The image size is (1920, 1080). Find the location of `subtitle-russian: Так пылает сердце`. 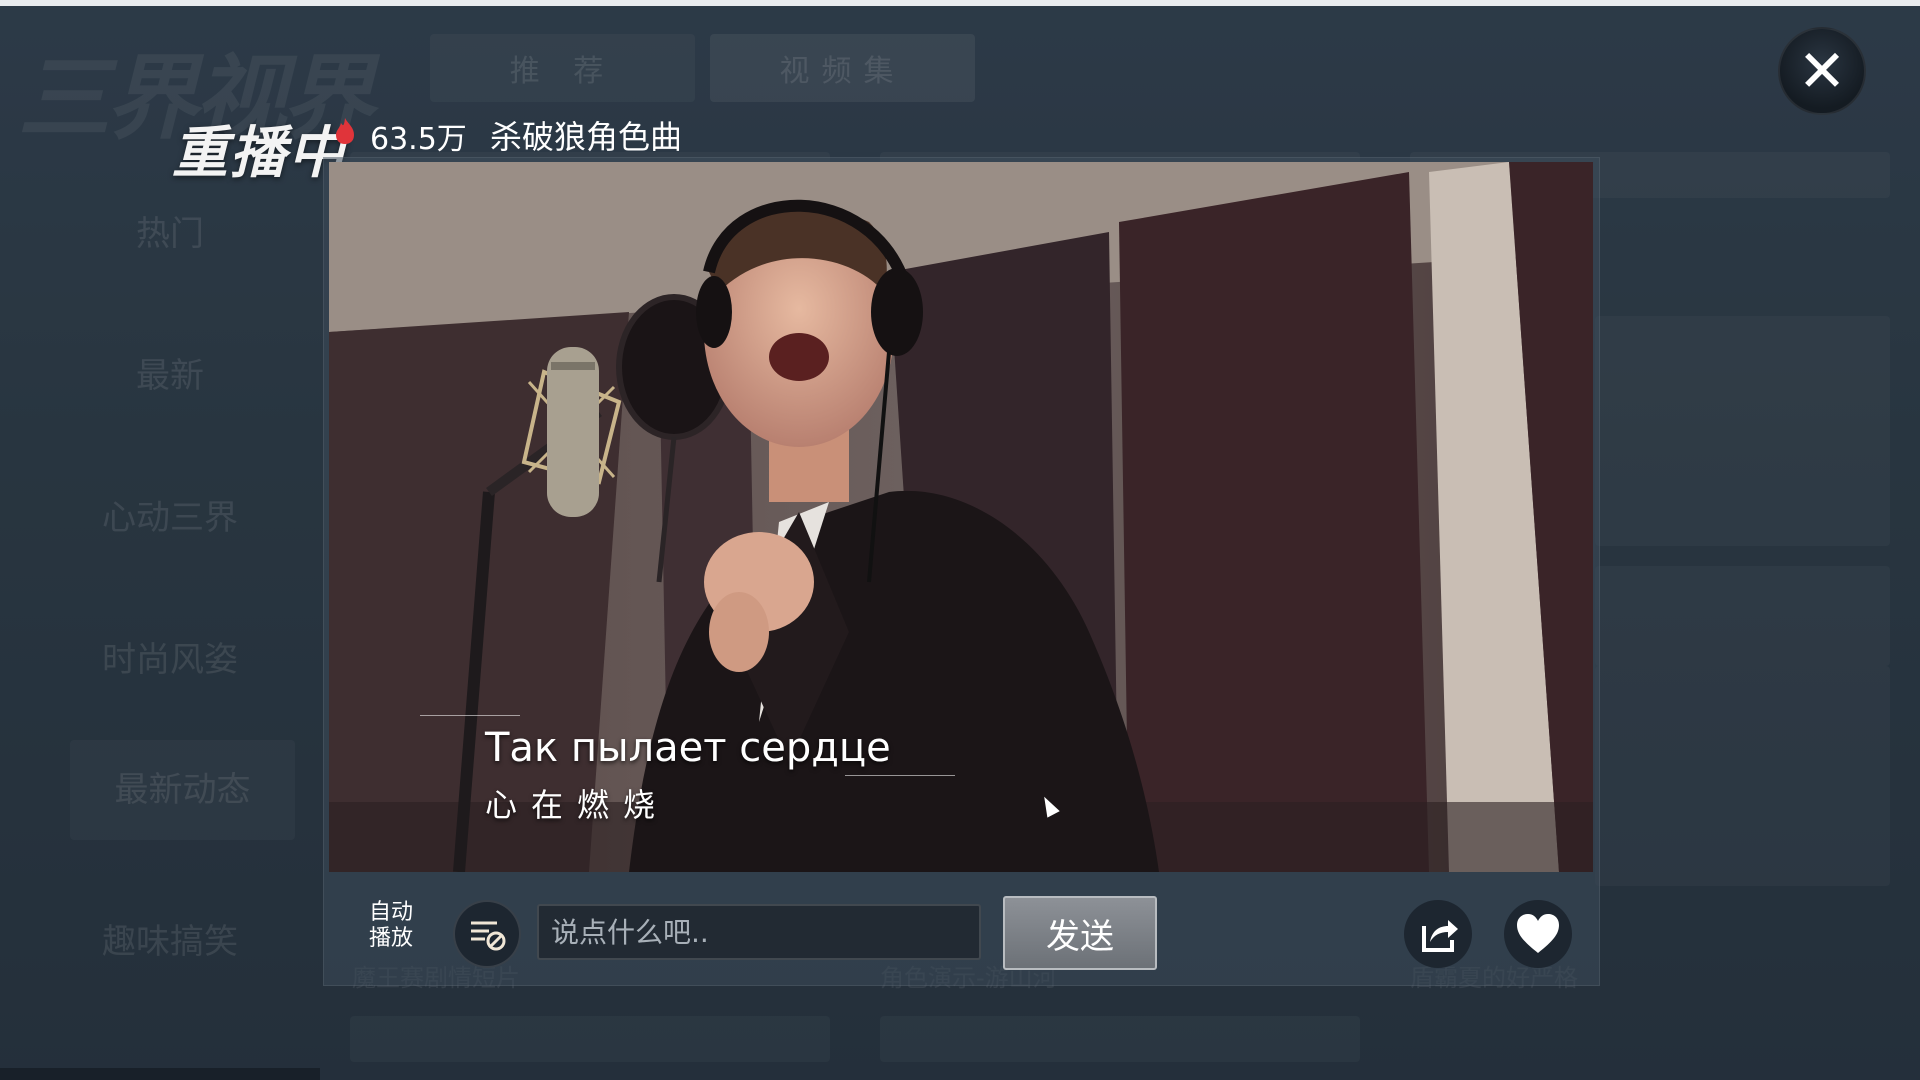

subtitle-russian: Так пылает сердце is located at coordinates (688, 748).